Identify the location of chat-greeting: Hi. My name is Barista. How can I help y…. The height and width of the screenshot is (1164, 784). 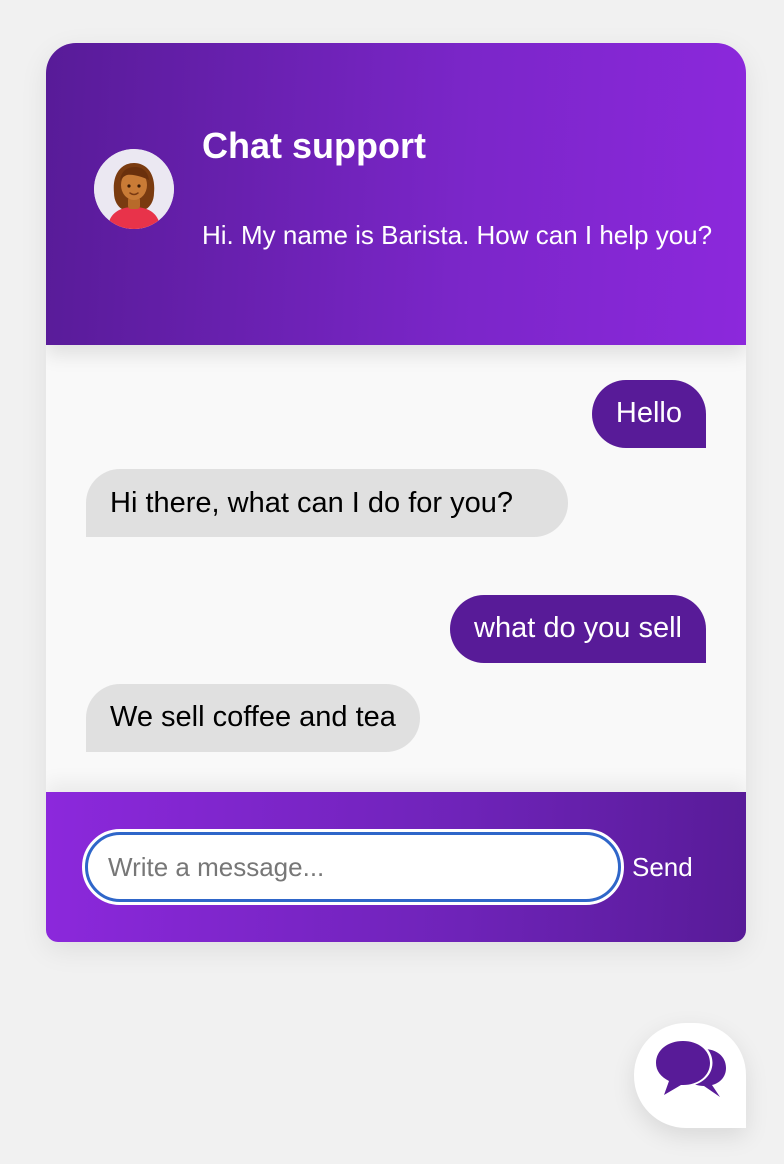
(457, 235).